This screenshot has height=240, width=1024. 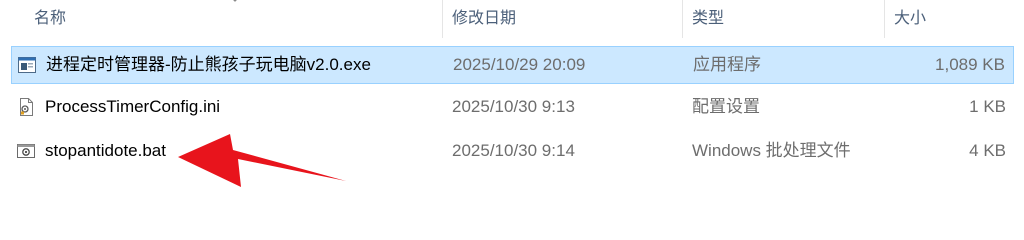 What do you see at coordinates (726, 106) in the screenshot?
I see `file-type: 配置设置` at bounding box center [726, 106].